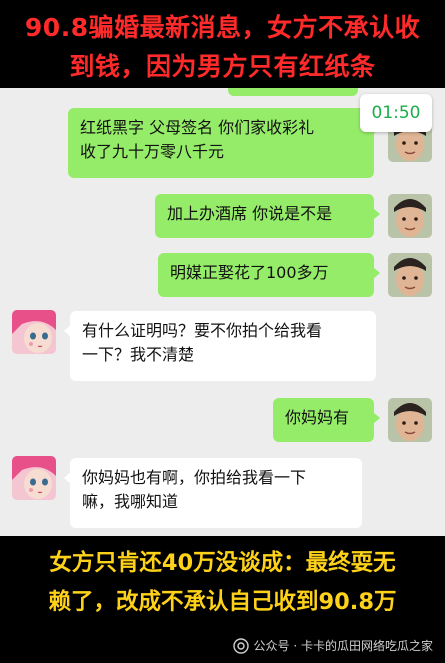 The height and width of the screenshot is (663, 445). What do you see at coordinates (138, 354) in the screenshot?
I see `message-text-line: 一下？我不清楚` at bounding box center [138, 354].